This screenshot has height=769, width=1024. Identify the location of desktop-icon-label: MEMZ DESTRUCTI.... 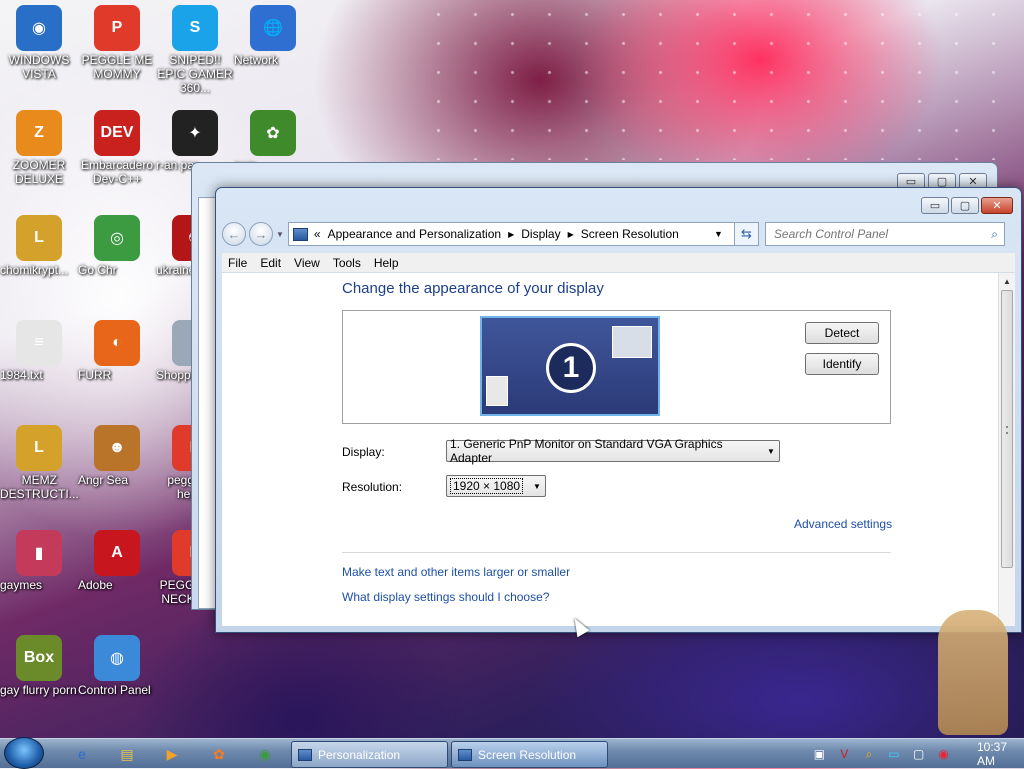
(39, 487).